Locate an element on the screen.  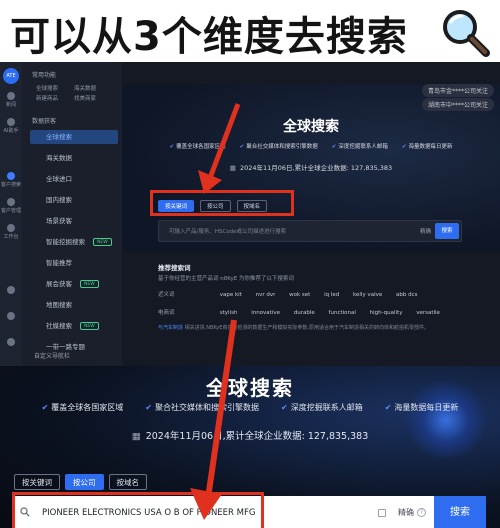
row-label: 近义词 is located at coordinates (166, 295).